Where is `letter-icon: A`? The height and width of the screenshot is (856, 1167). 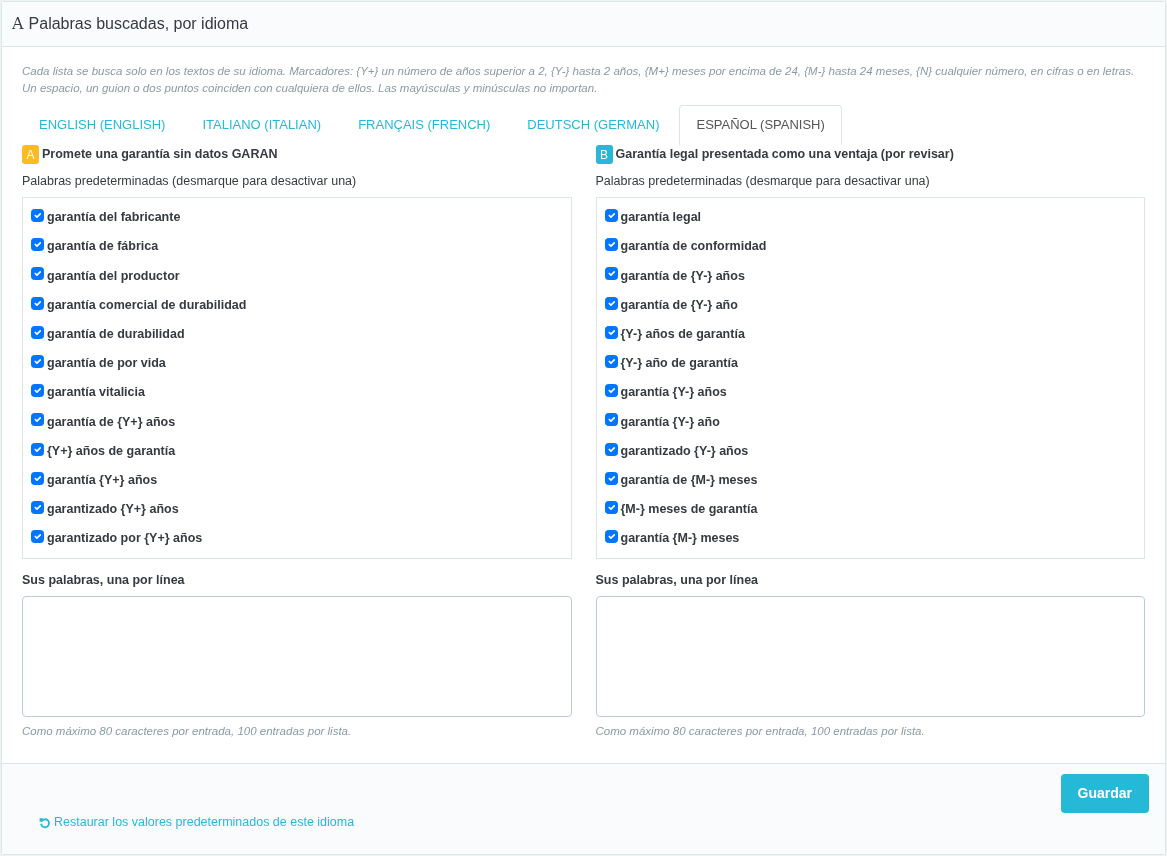
letter-icon: A is located at coordinates (18, 24).